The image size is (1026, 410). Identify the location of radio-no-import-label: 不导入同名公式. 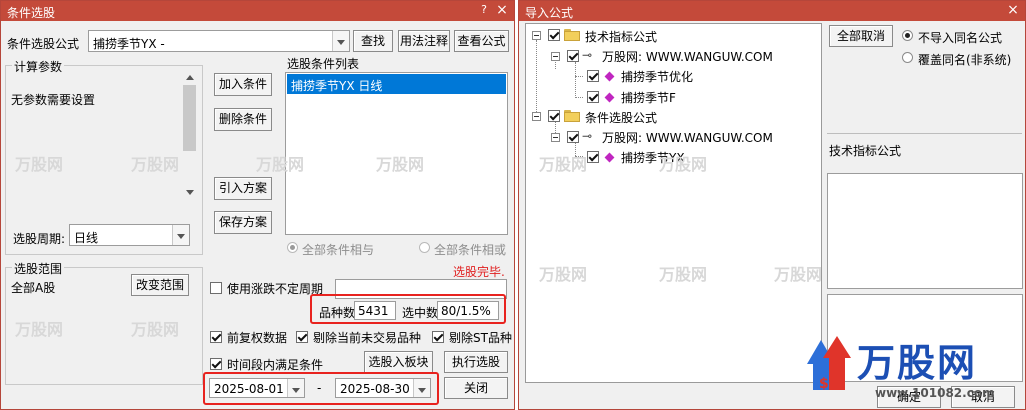
(960, 38).